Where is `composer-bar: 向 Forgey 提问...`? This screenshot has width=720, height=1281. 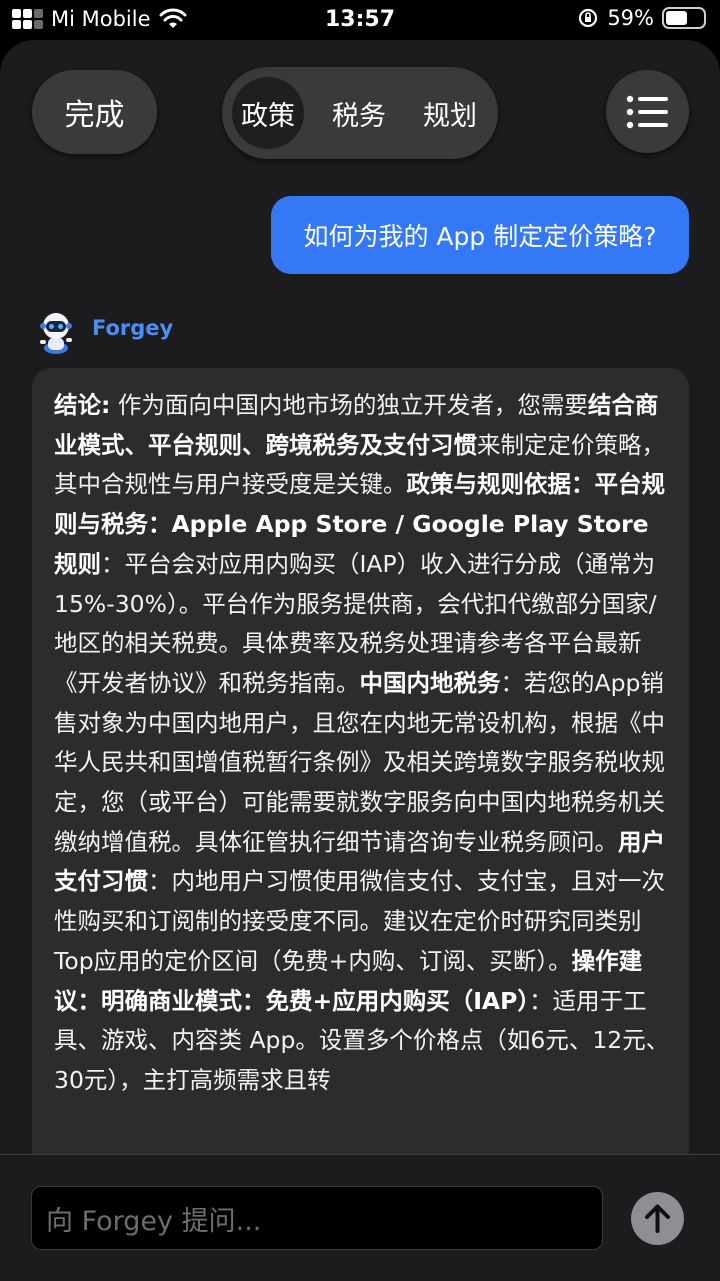
composer-bar: 向 Forgey 提问... is located at coordinates (360, 1218).